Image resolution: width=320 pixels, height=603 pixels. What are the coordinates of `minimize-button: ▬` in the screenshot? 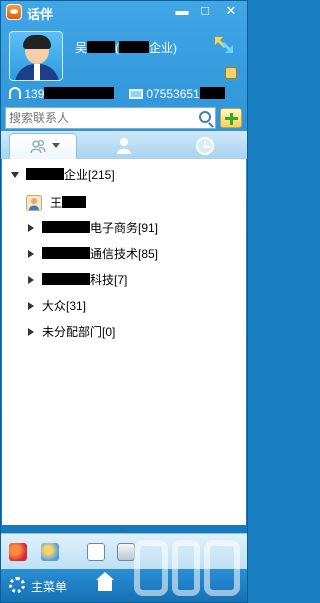 It's located at (182, 11).